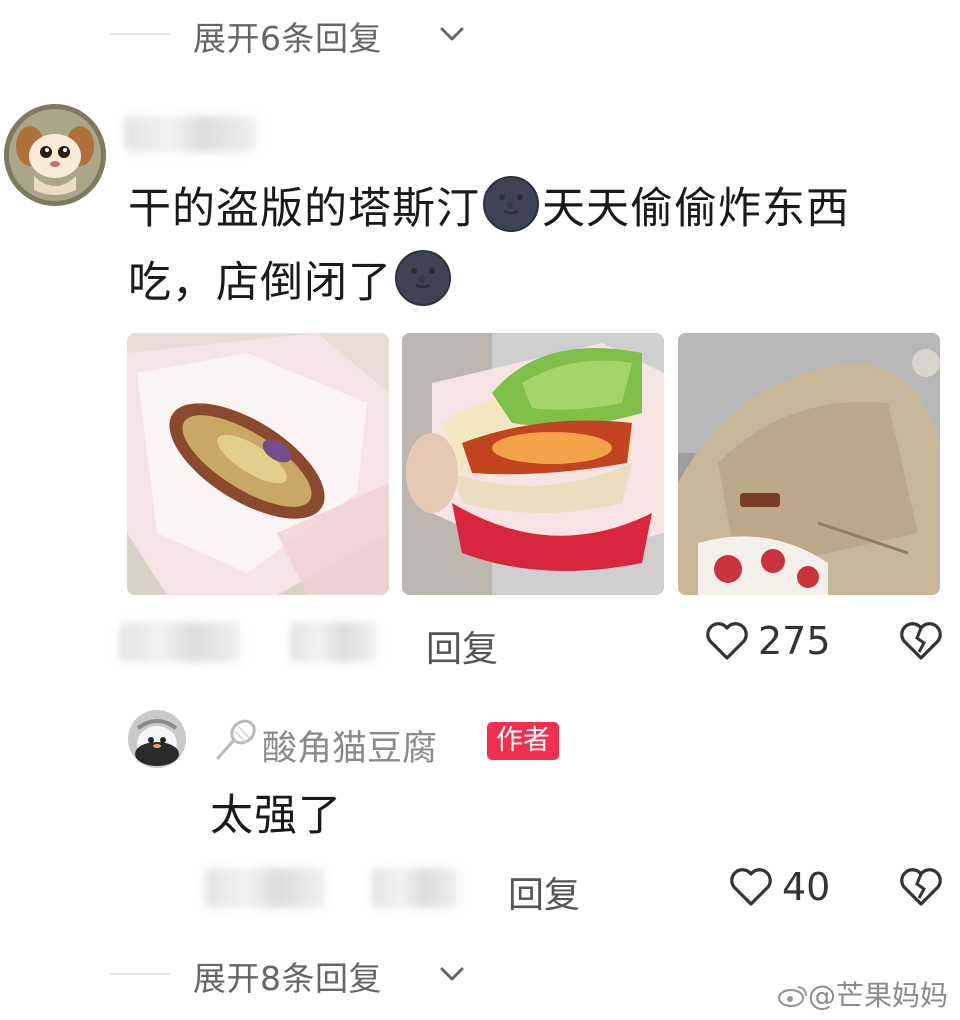  What do you see at coordinates (304, 209) in the screenshot?
I see `comment-line1: 干的盗版的塔斯汀` at bounding box center [304, 209].